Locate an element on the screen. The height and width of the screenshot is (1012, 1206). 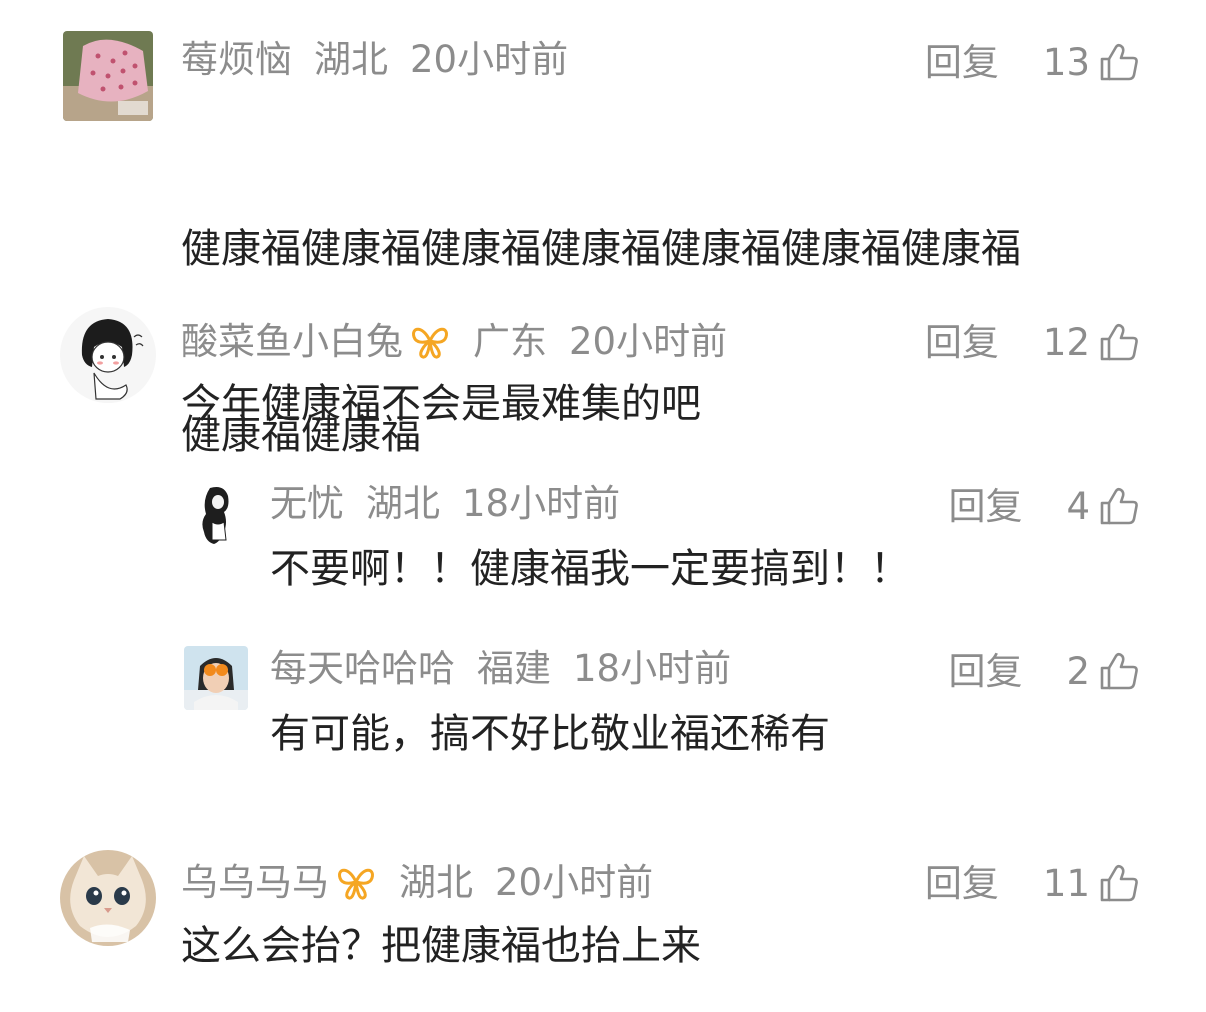
sketch-girl-avatar-image is located at coordinates (216, 514).